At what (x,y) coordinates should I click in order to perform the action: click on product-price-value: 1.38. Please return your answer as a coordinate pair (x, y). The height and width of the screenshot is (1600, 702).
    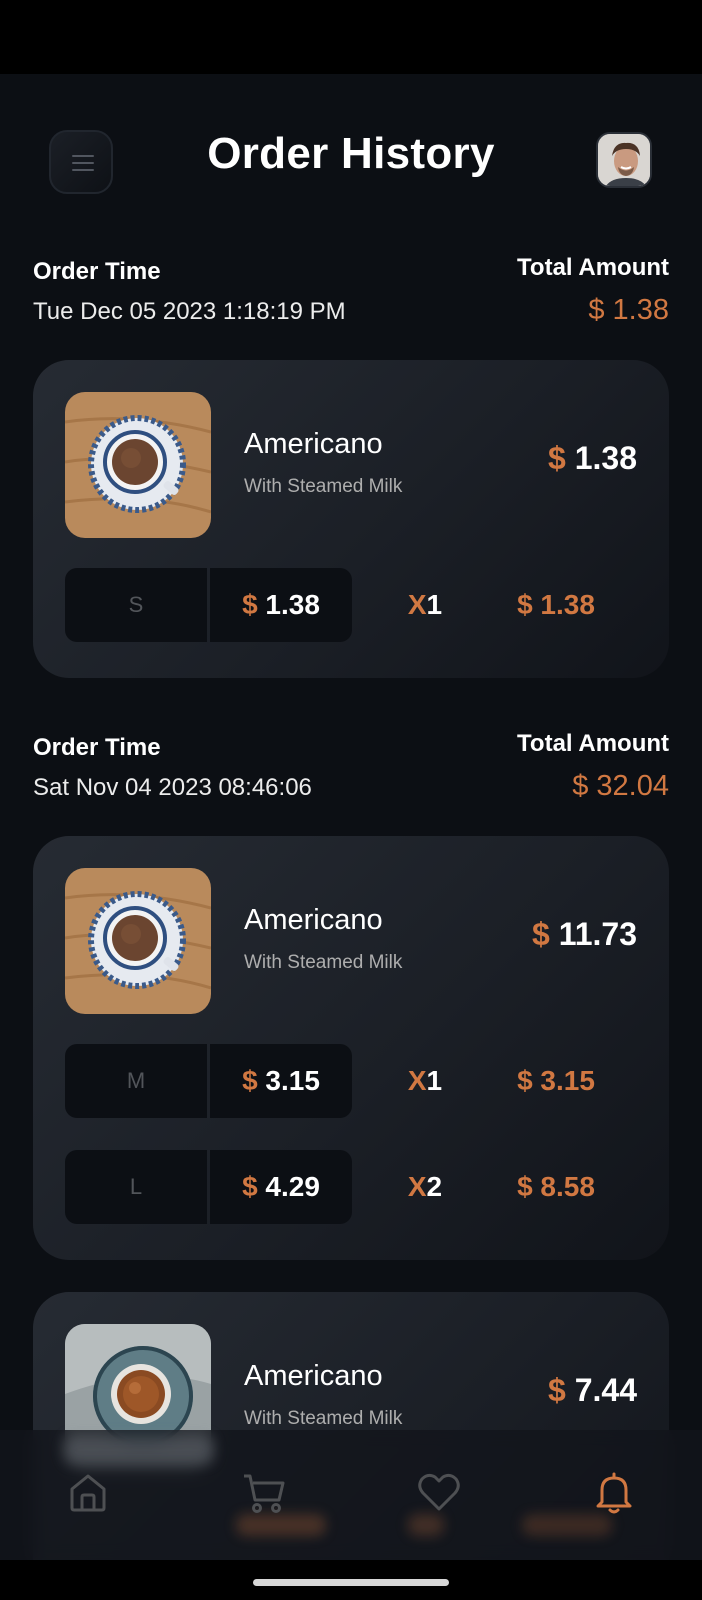
    Looking at the image, I should click on (605, 458).